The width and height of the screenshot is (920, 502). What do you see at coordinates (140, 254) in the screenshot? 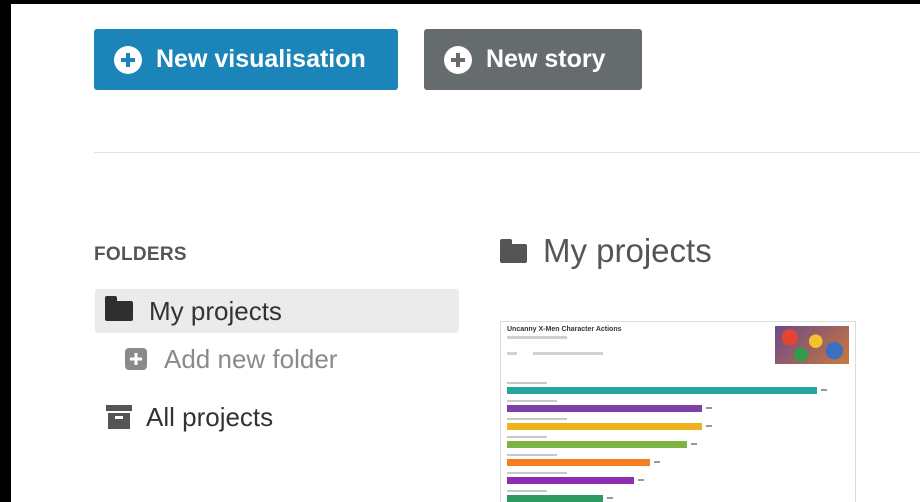
I see `folders-heading: FOLDERS` at bounding box center [140, 254].